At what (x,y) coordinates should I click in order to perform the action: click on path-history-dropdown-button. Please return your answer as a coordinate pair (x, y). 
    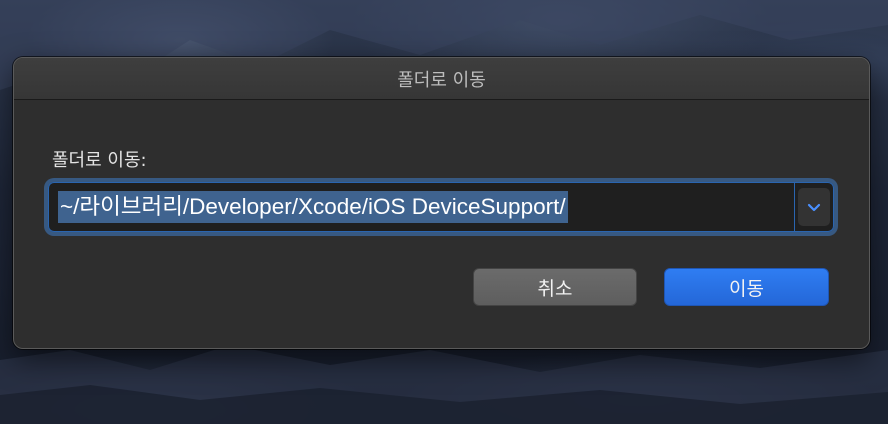
    Looking at the image, I should click on (814, 207).